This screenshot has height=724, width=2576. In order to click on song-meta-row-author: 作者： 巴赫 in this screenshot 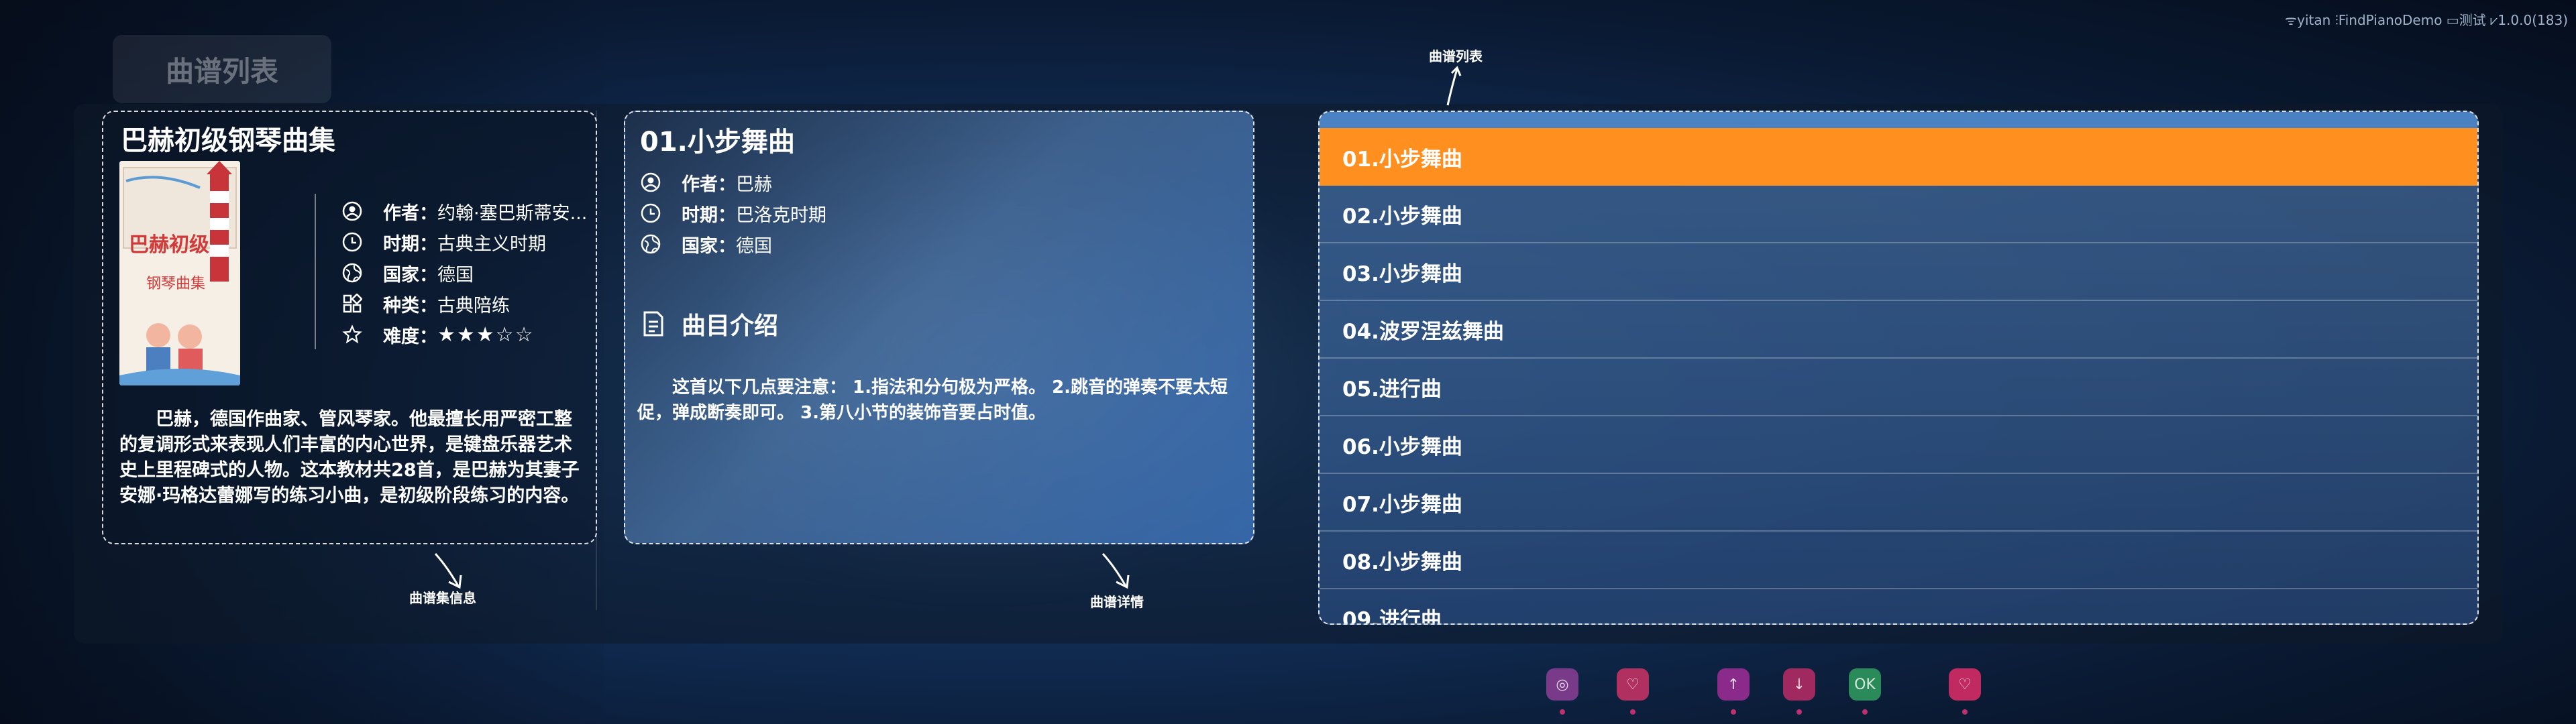, I will do `click(733, 182)`.